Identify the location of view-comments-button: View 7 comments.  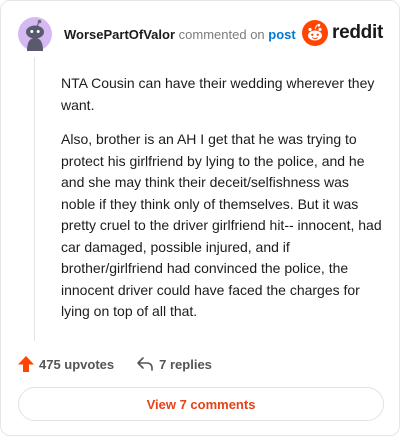
(201, 404).